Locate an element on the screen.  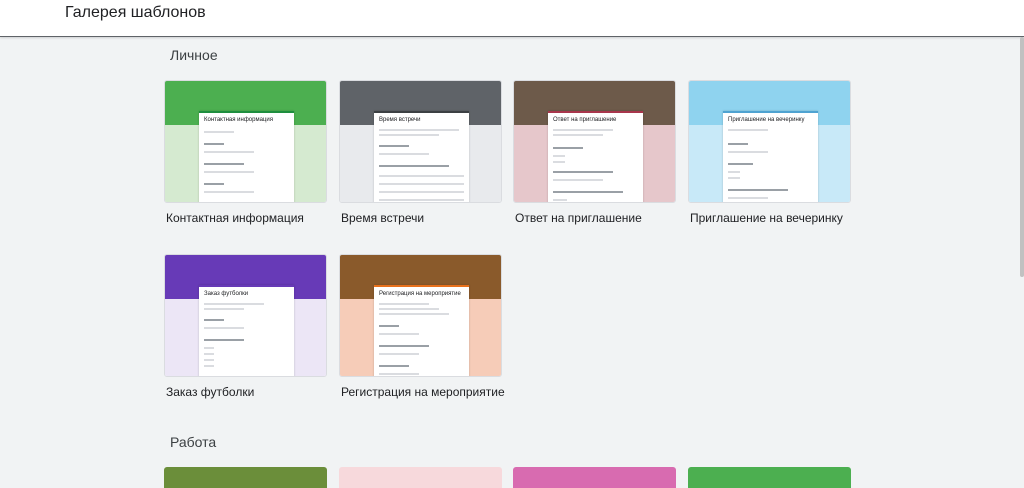
template-label: Регистрация на мероприятие is located at coordinates (423, 392).